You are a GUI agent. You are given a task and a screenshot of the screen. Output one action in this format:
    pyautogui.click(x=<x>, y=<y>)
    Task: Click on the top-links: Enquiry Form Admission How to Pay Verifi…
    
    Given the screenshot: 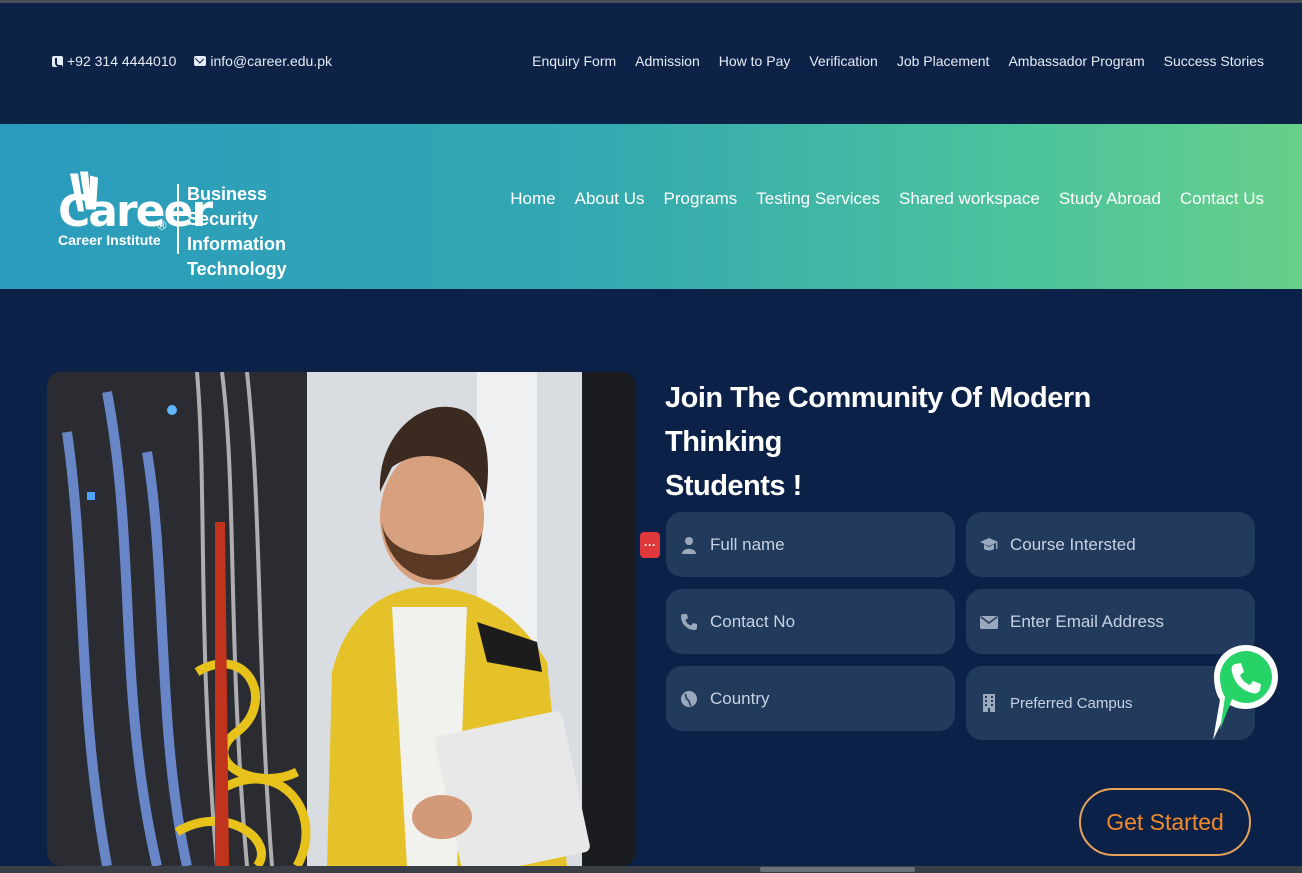 What is the action you would take?
    pyautogui.click(x=898, y=61)
    